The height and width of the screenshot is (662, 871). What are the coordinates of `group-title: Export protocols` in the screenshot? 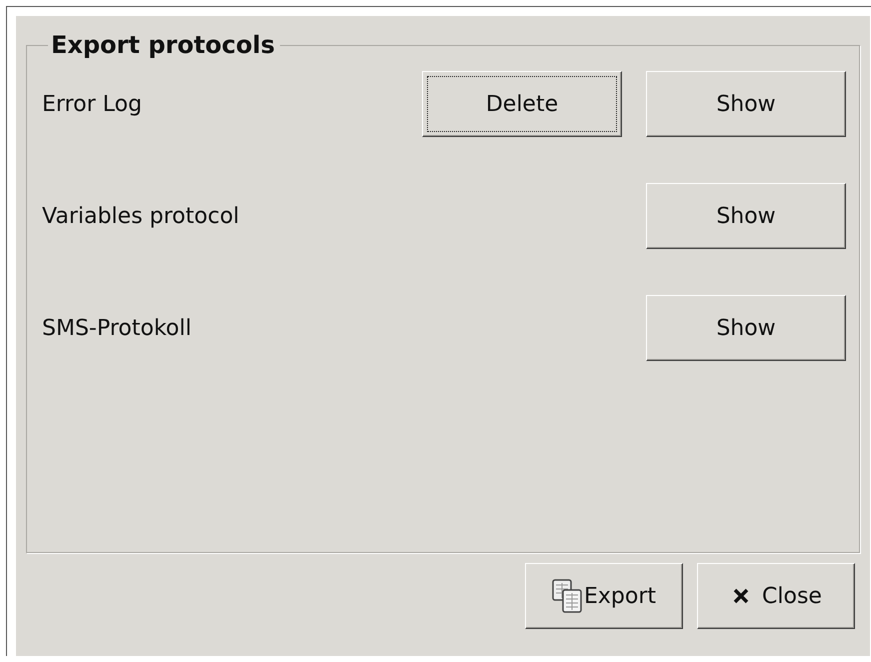 It's located at (163, 45).